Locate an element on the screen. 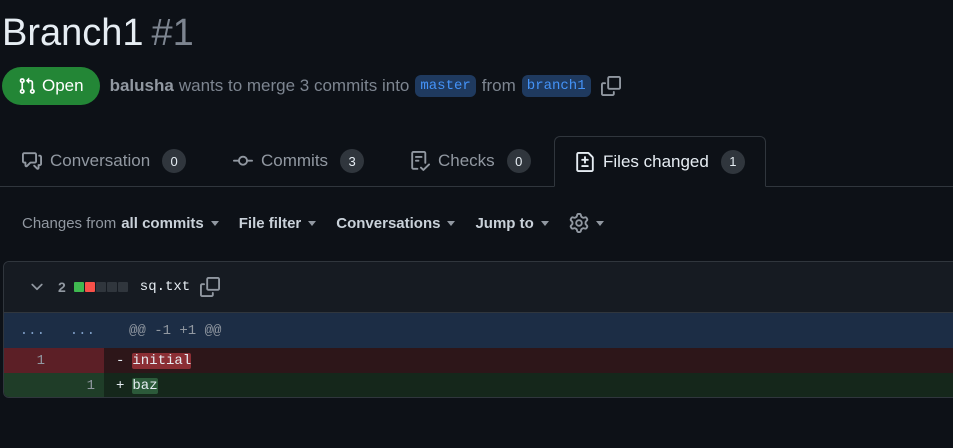 Image resolution: width=953 pixels, height=448 pixels. chevron-down-icon is located at coordinates (37, 287).